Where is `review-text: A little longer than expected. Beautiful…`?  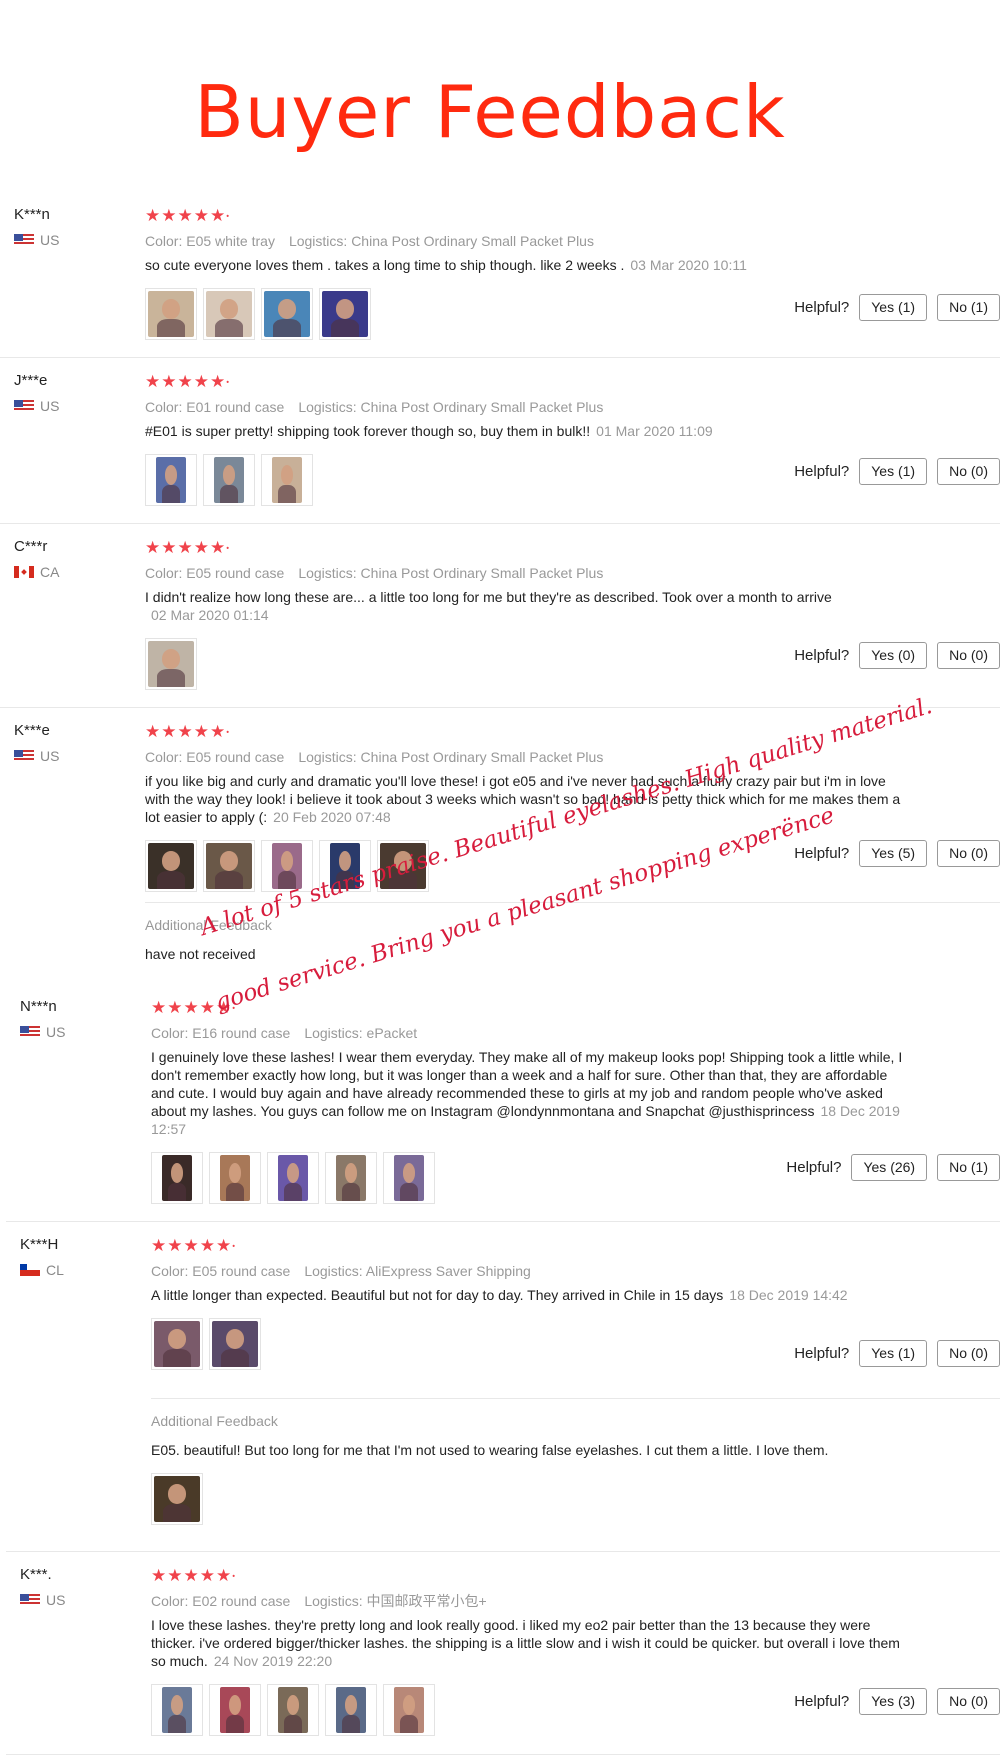 review-text: A little longer than expected. Beautiful… is located at coordinates (531, 1295).